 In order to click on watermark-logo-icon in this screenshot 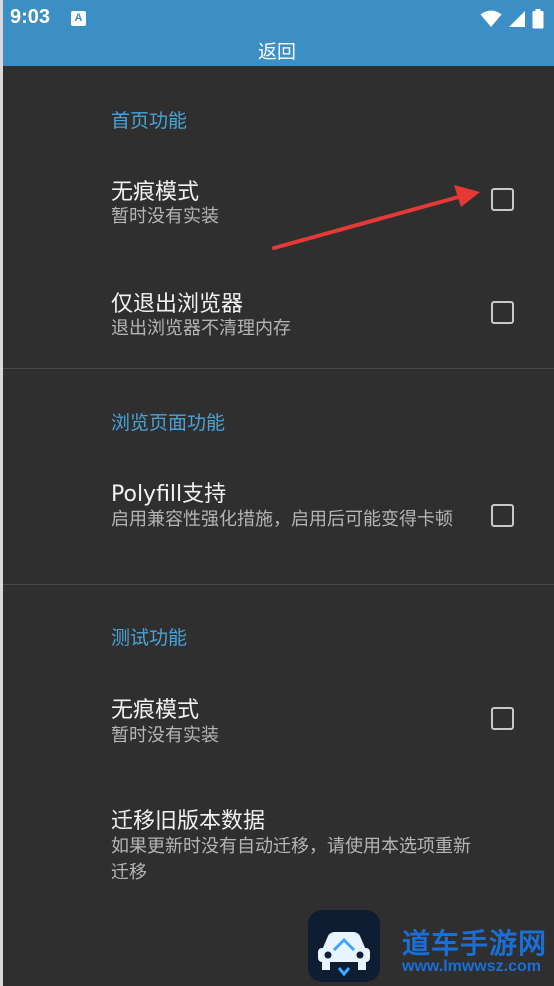, I will do `click(344, 946)`.